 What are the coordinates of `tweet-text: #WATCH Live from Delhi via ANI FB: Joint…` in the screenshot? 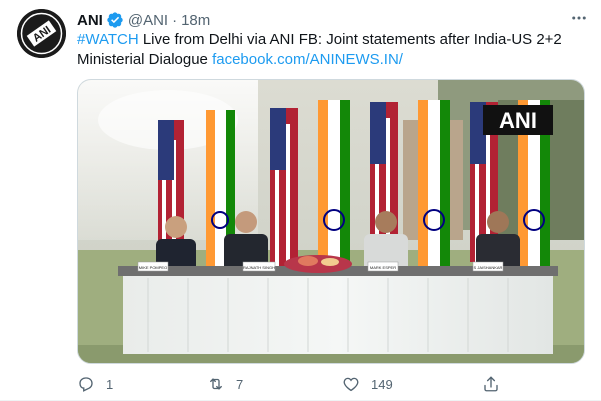 It's located at (332, 50).